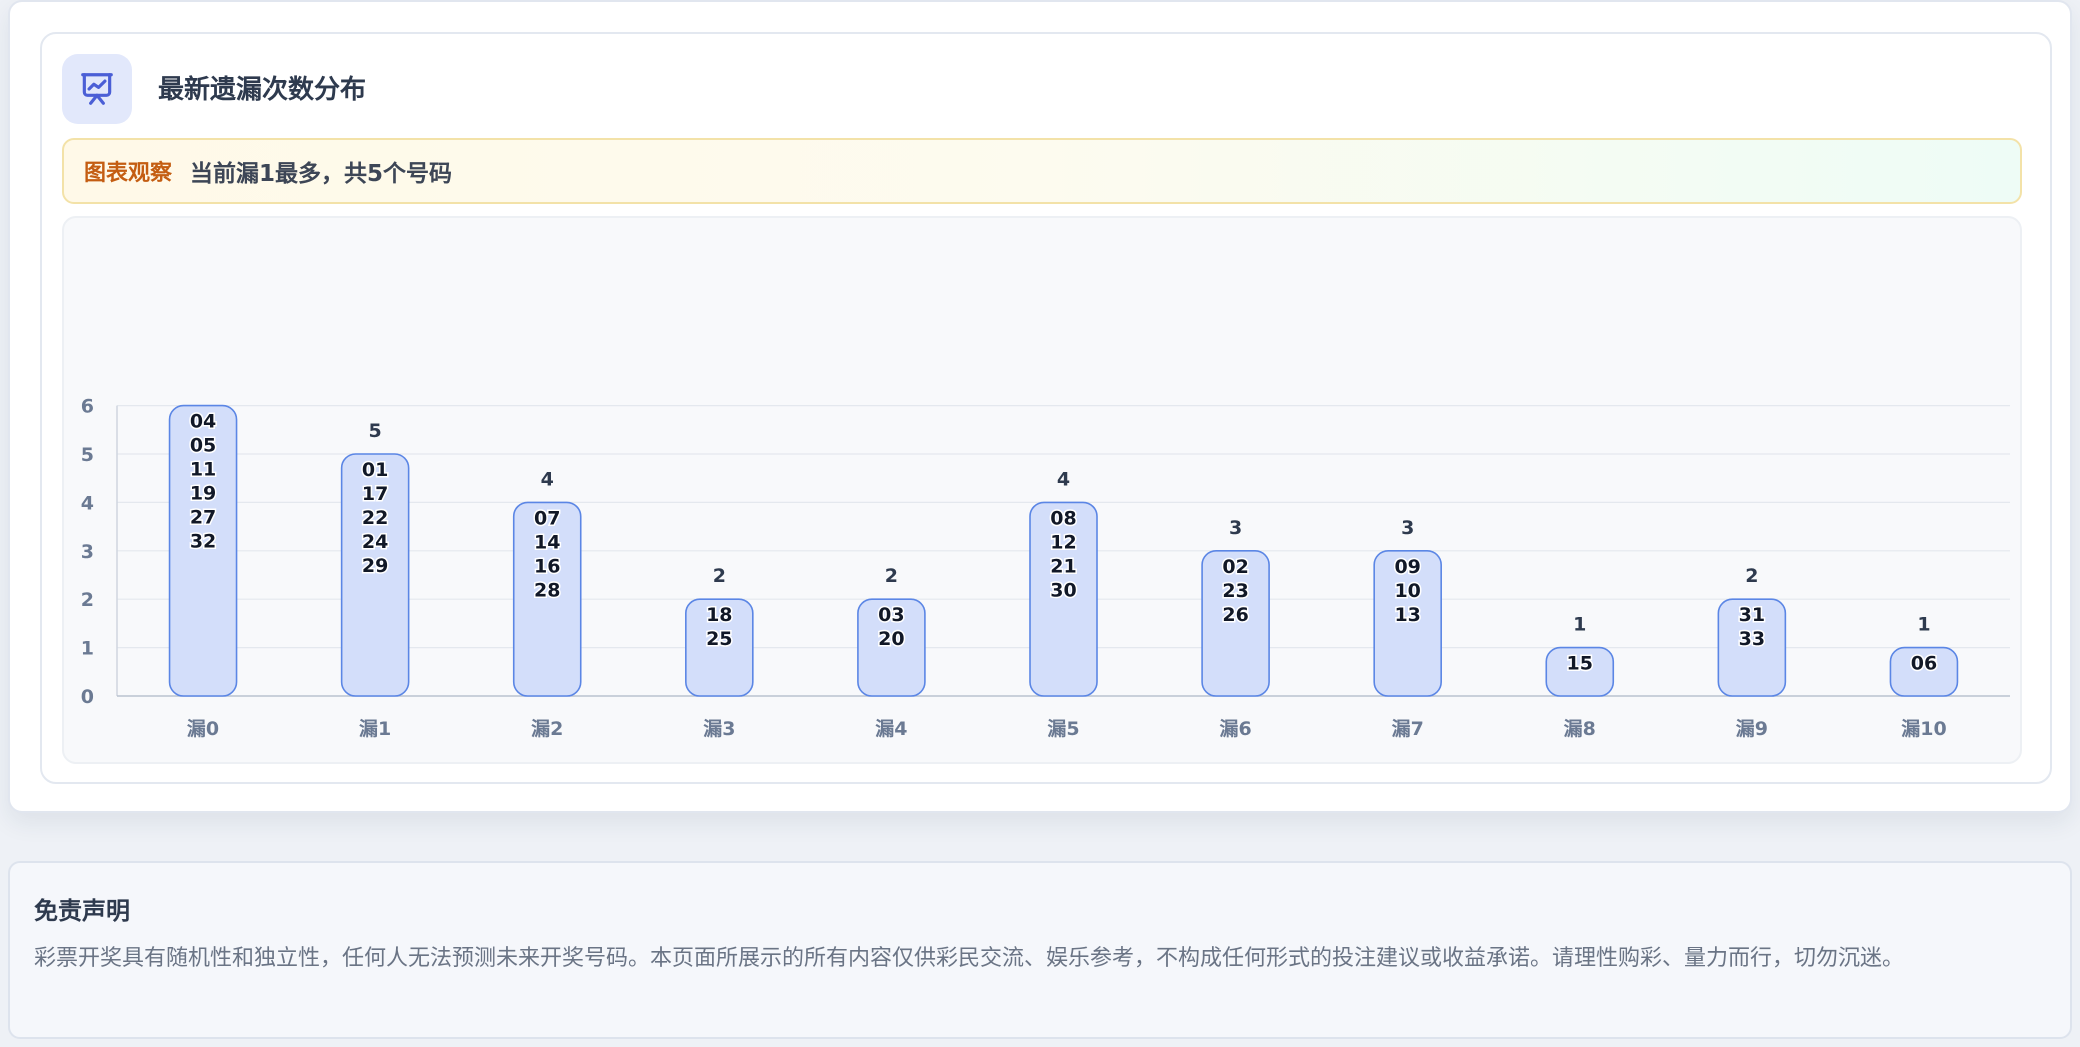 The width and height of the screenshot is (2080, 1047). What do you see at coordinates (375, 729) in the screenshot?
I see `x-tick-label: 漏1` at bounding box center [375, 729].